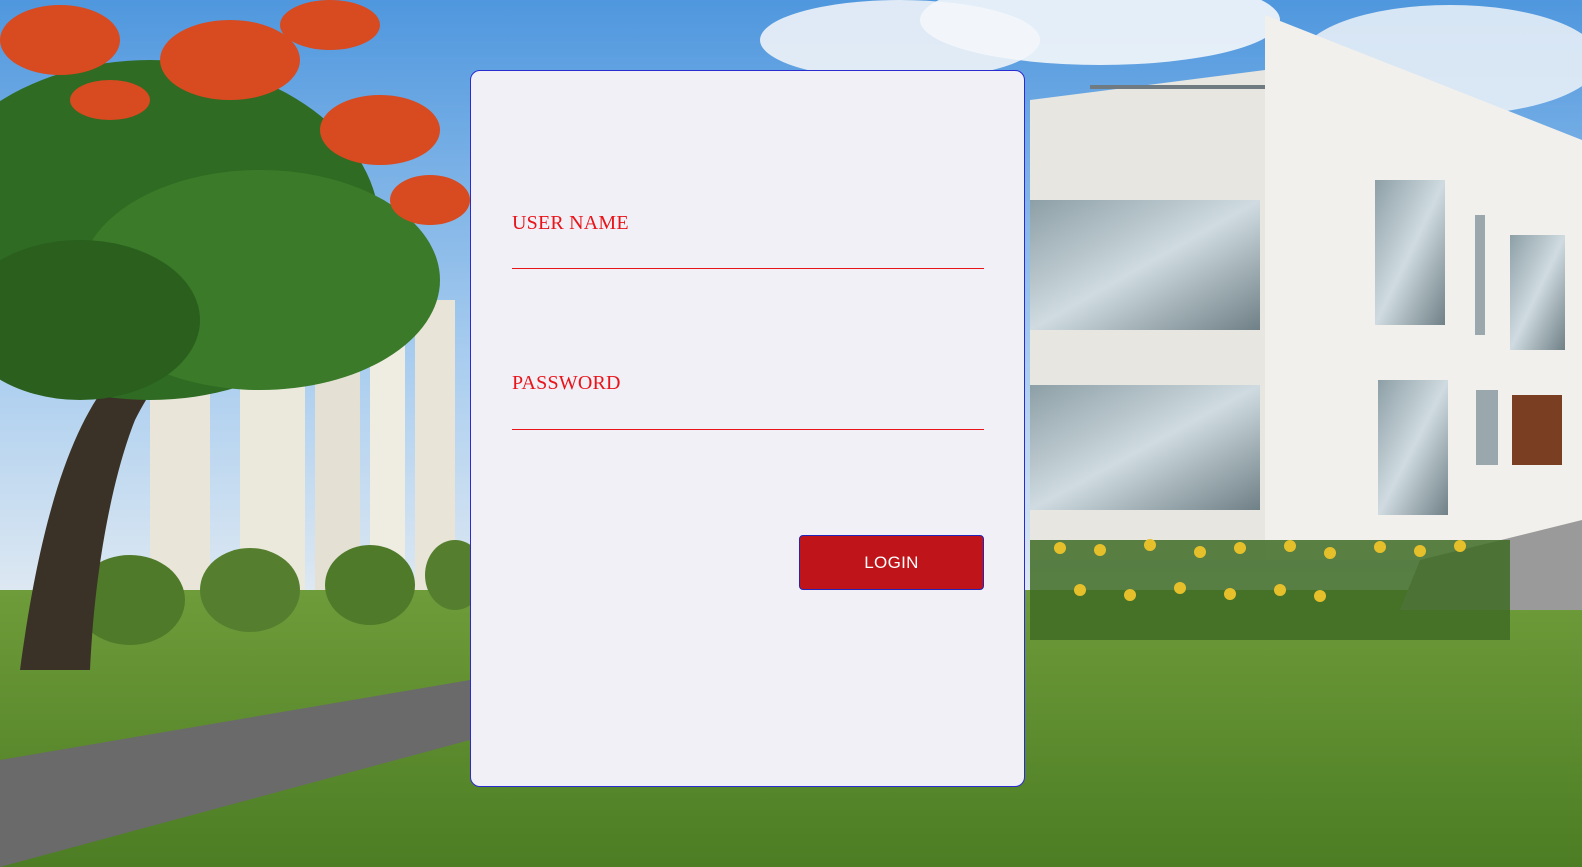 This screenshot has width=1582, height=867. What do you see at coordinates (891, 562) in the screenshot?
I see `login-button: LOGIN` at bounding box center [891, 562].